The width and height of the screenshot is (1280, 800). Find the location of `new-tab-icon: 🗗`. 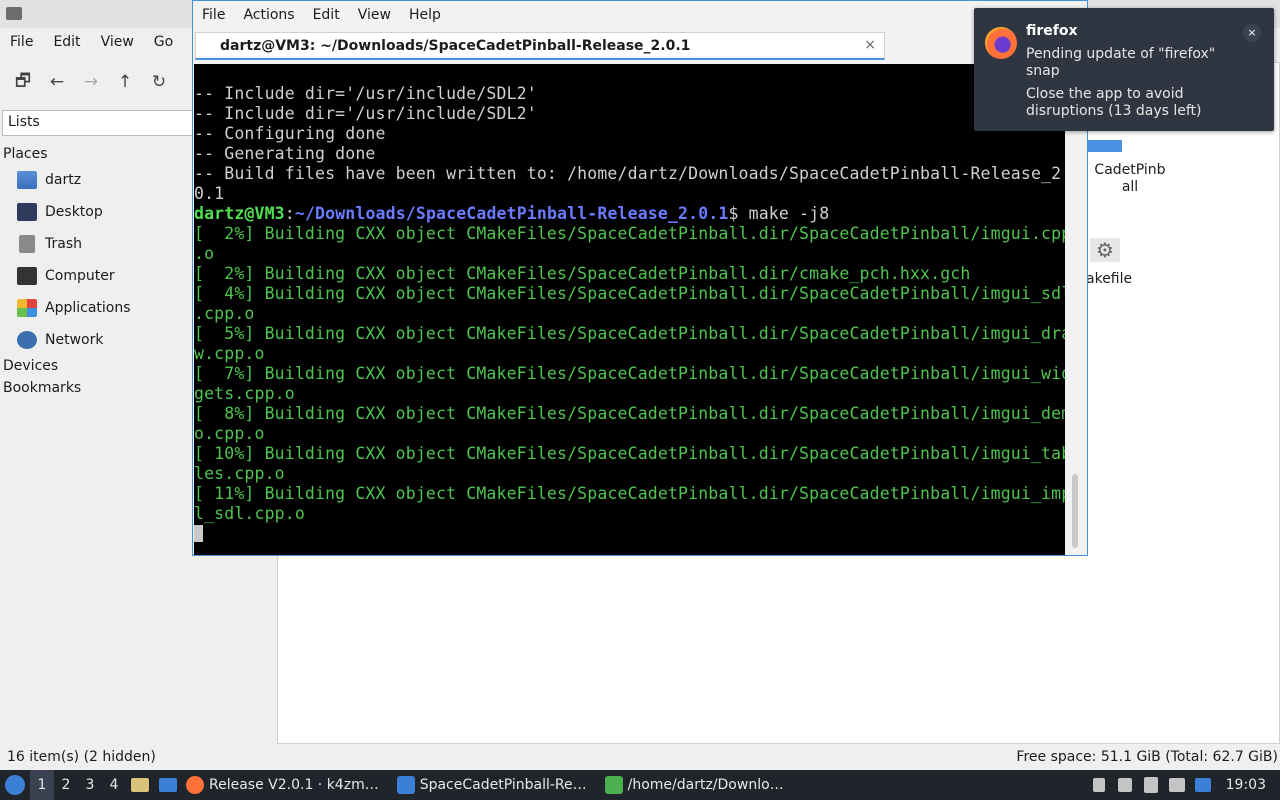

new-tab-icon: 🗗 is located at coordinates (23, 82).